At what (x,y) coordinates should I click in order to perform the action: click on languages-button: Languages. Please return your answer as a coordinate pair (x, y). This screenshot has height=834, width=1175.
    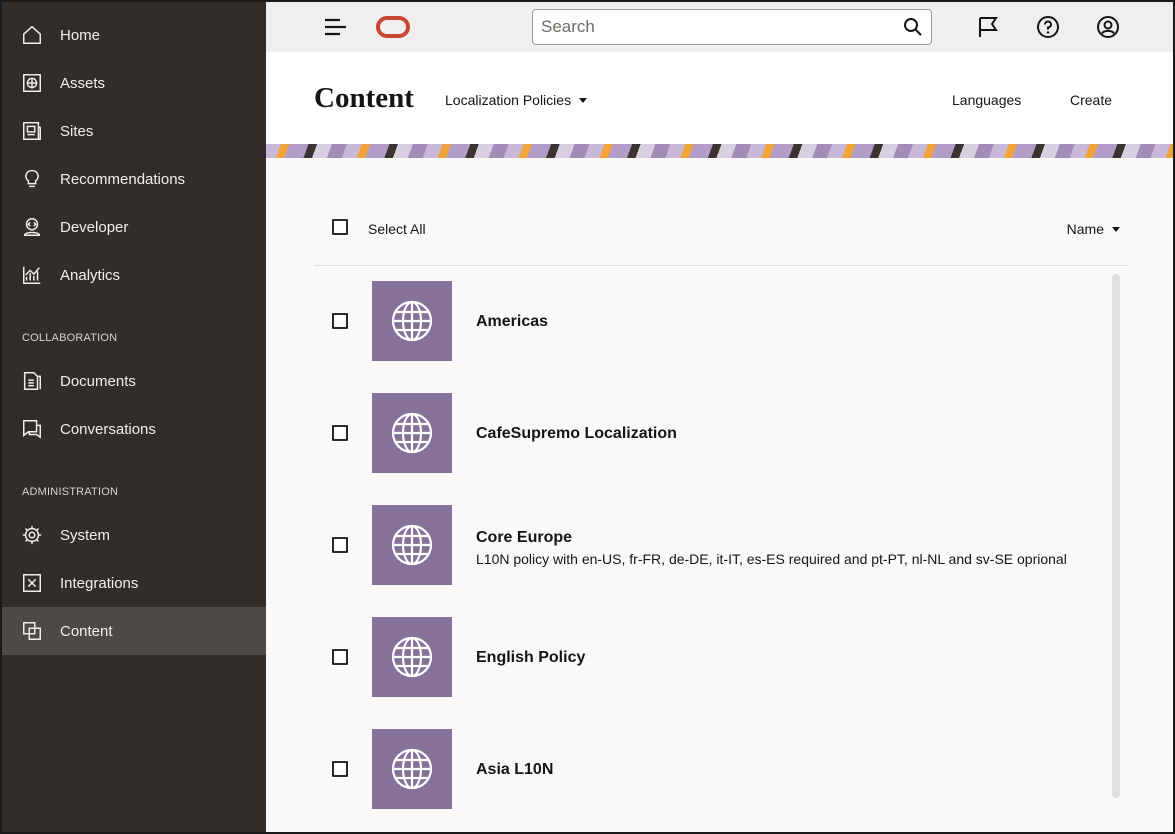
    Looking at the image, I should click on (986, 100).